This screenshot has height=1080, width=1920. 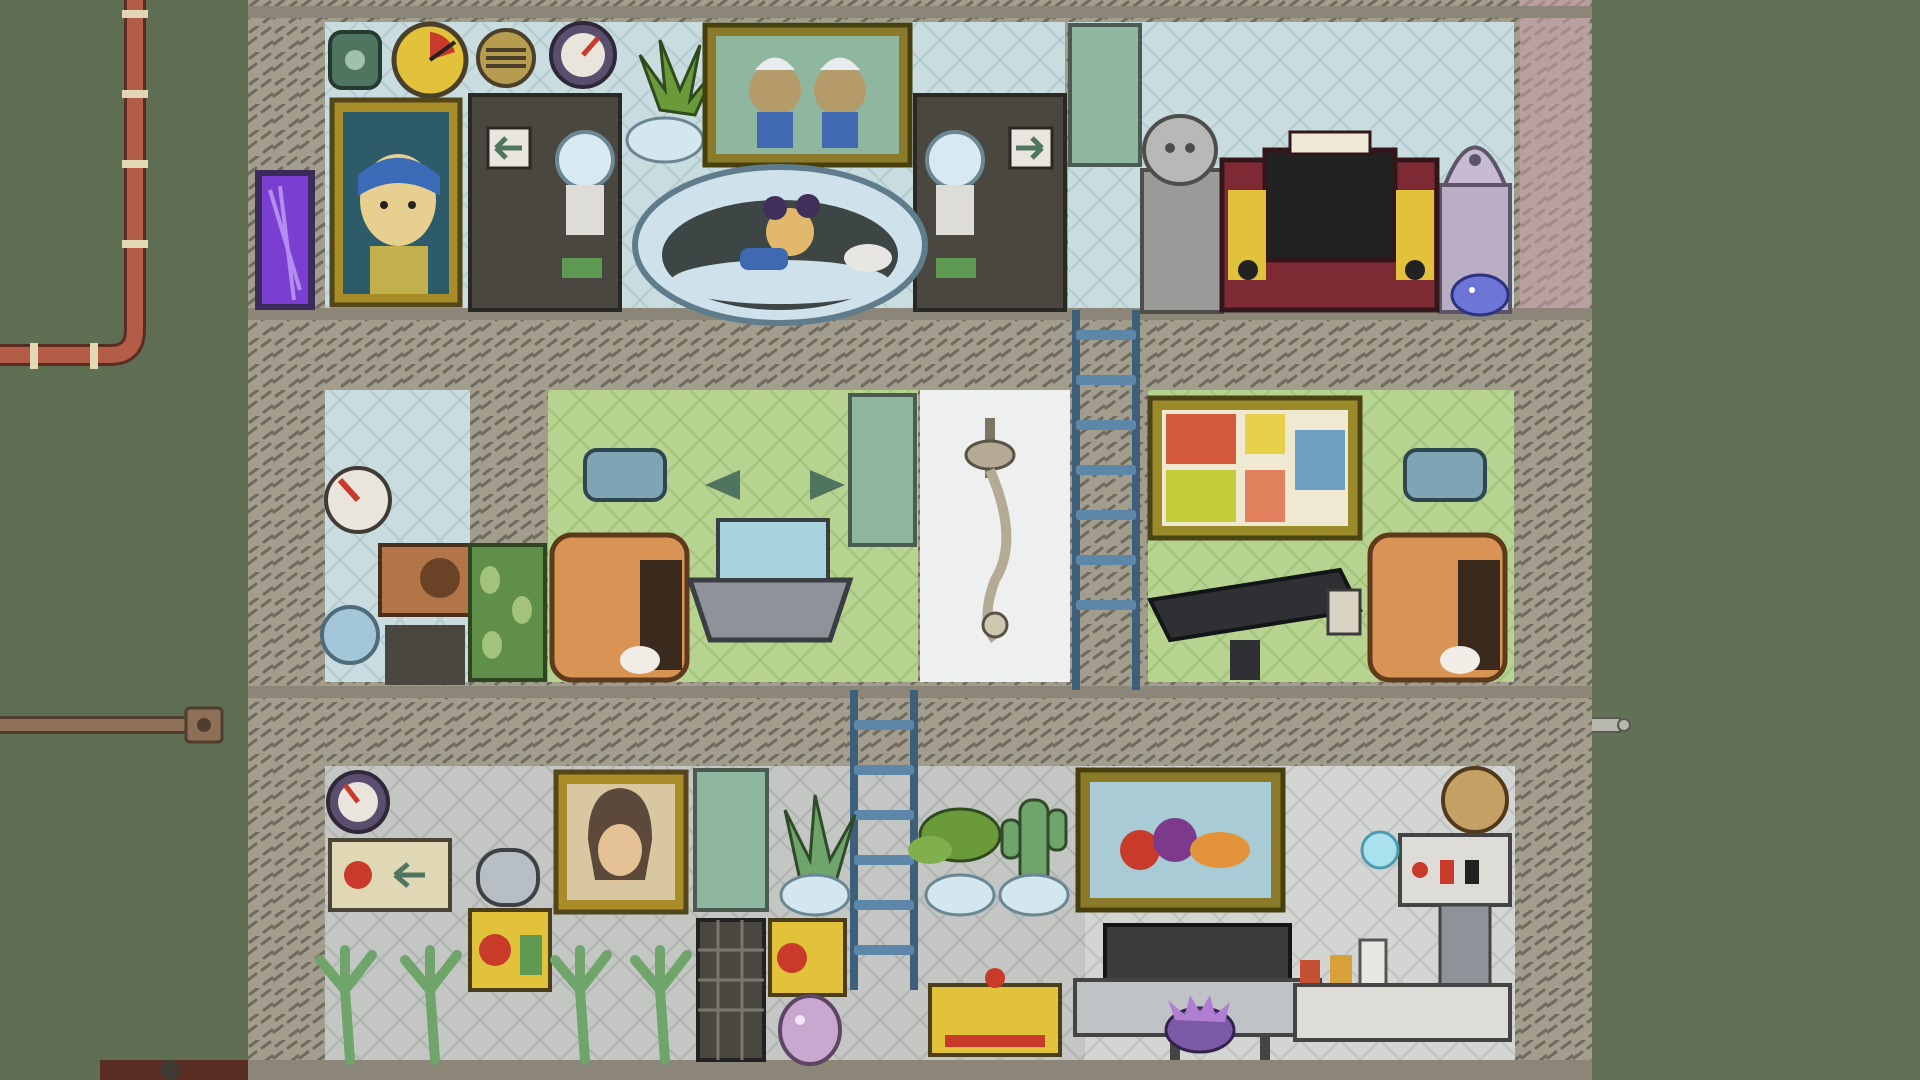 I want to click on algae-tank-icon, so click(x=507, y=612).